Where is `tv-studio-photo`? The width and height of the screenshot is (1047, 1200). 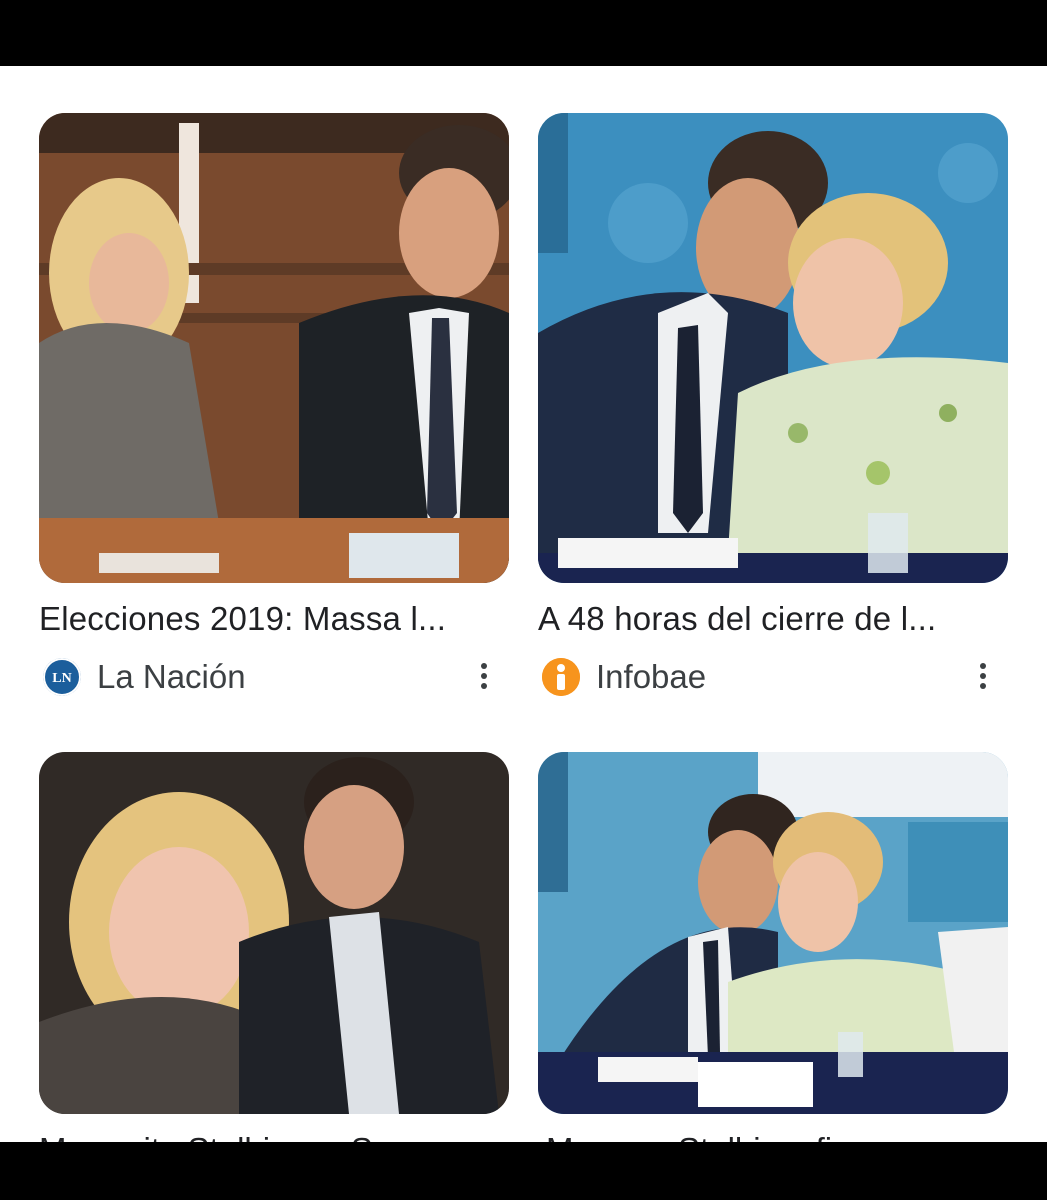
tv-studio-photo is located at coordinates (274, 933).